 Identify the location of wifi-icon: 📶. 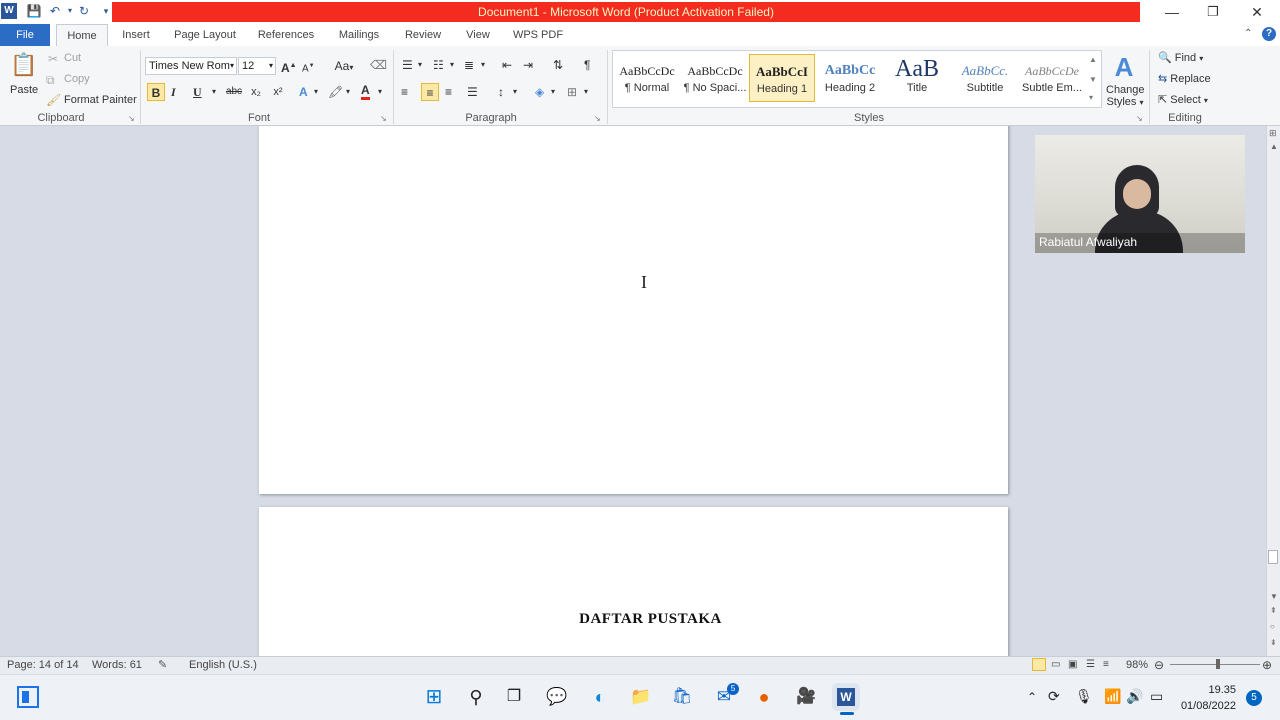
(1112, 696).